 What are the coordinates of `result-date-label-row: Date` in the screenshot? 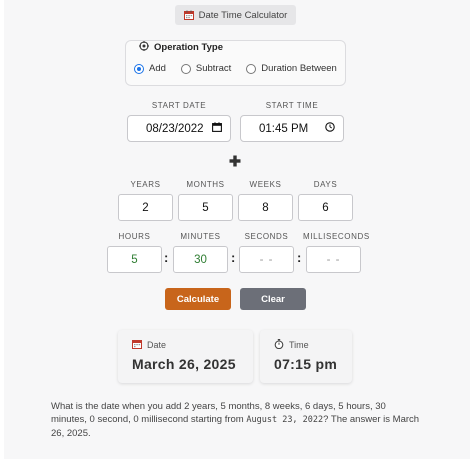 It's located at (149, 345).